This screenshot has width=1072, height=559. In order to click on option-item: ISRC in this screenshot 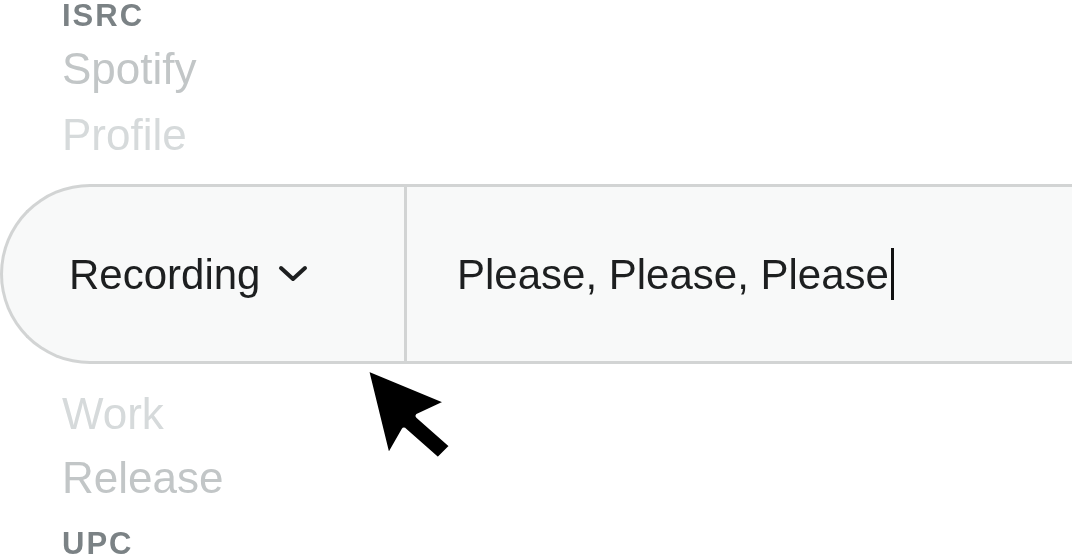, I will do `click(103, 15)`.